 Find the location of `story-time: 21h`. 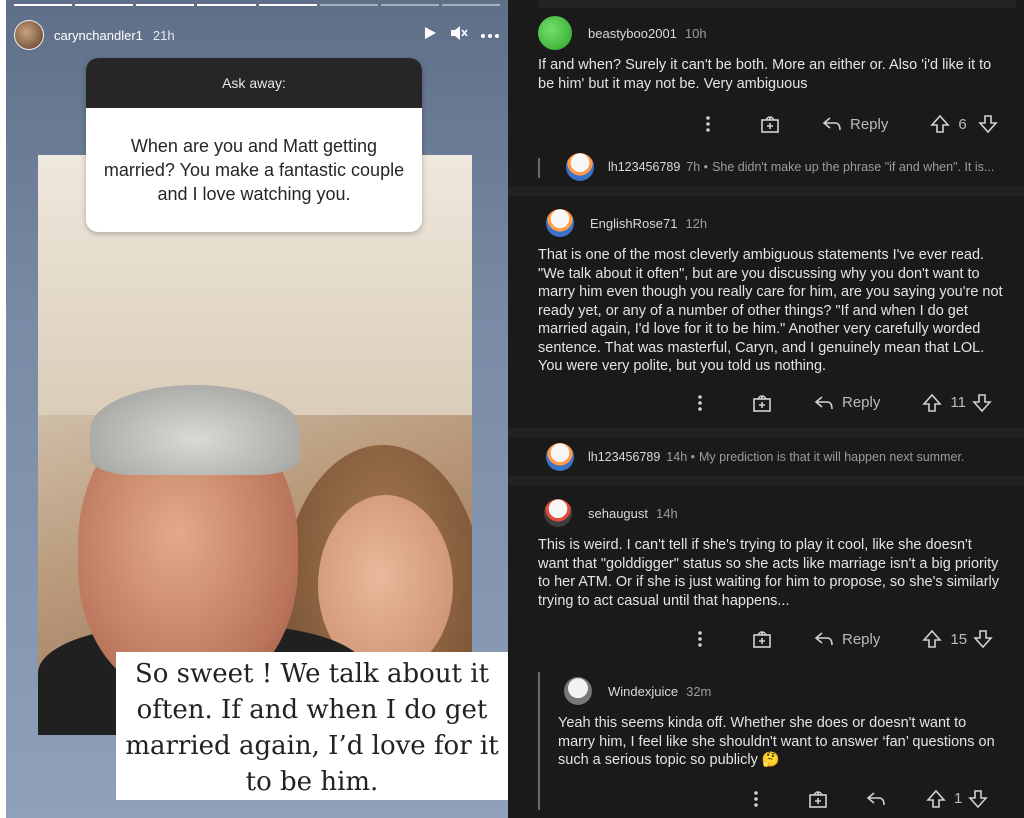

story-time: 21h is located at coordinates (163, 35).